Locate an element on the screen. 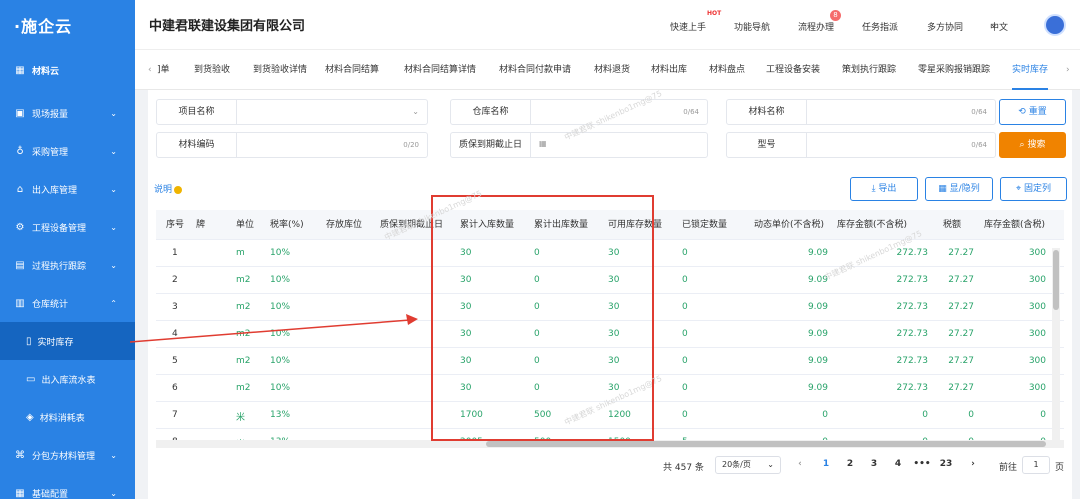 This screenshot has height=499, width=1080. sidebar-item-base-config: ▦ 基础配置 ⌄ is located at coordinates (67, 486).